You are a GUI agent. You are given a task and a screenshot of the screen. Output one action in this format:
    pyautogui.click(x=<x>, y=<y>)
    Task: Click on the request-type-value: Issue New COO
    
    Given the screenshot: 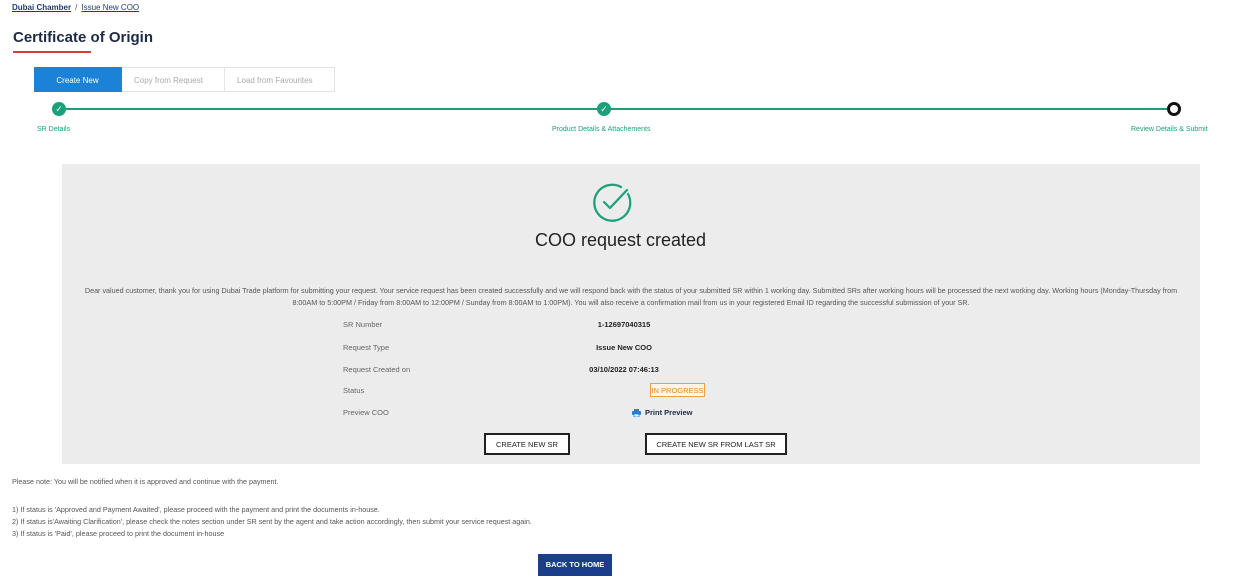 What is the action you would take?
    pyautogui.click(x=624, y=347)
    